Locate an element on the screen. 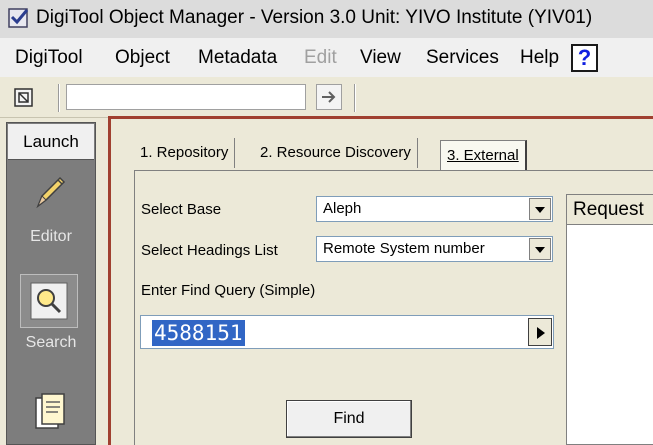 This screenshot has height=445, width=653. select-base-label: Select Base is located at coordinates (181, 209).